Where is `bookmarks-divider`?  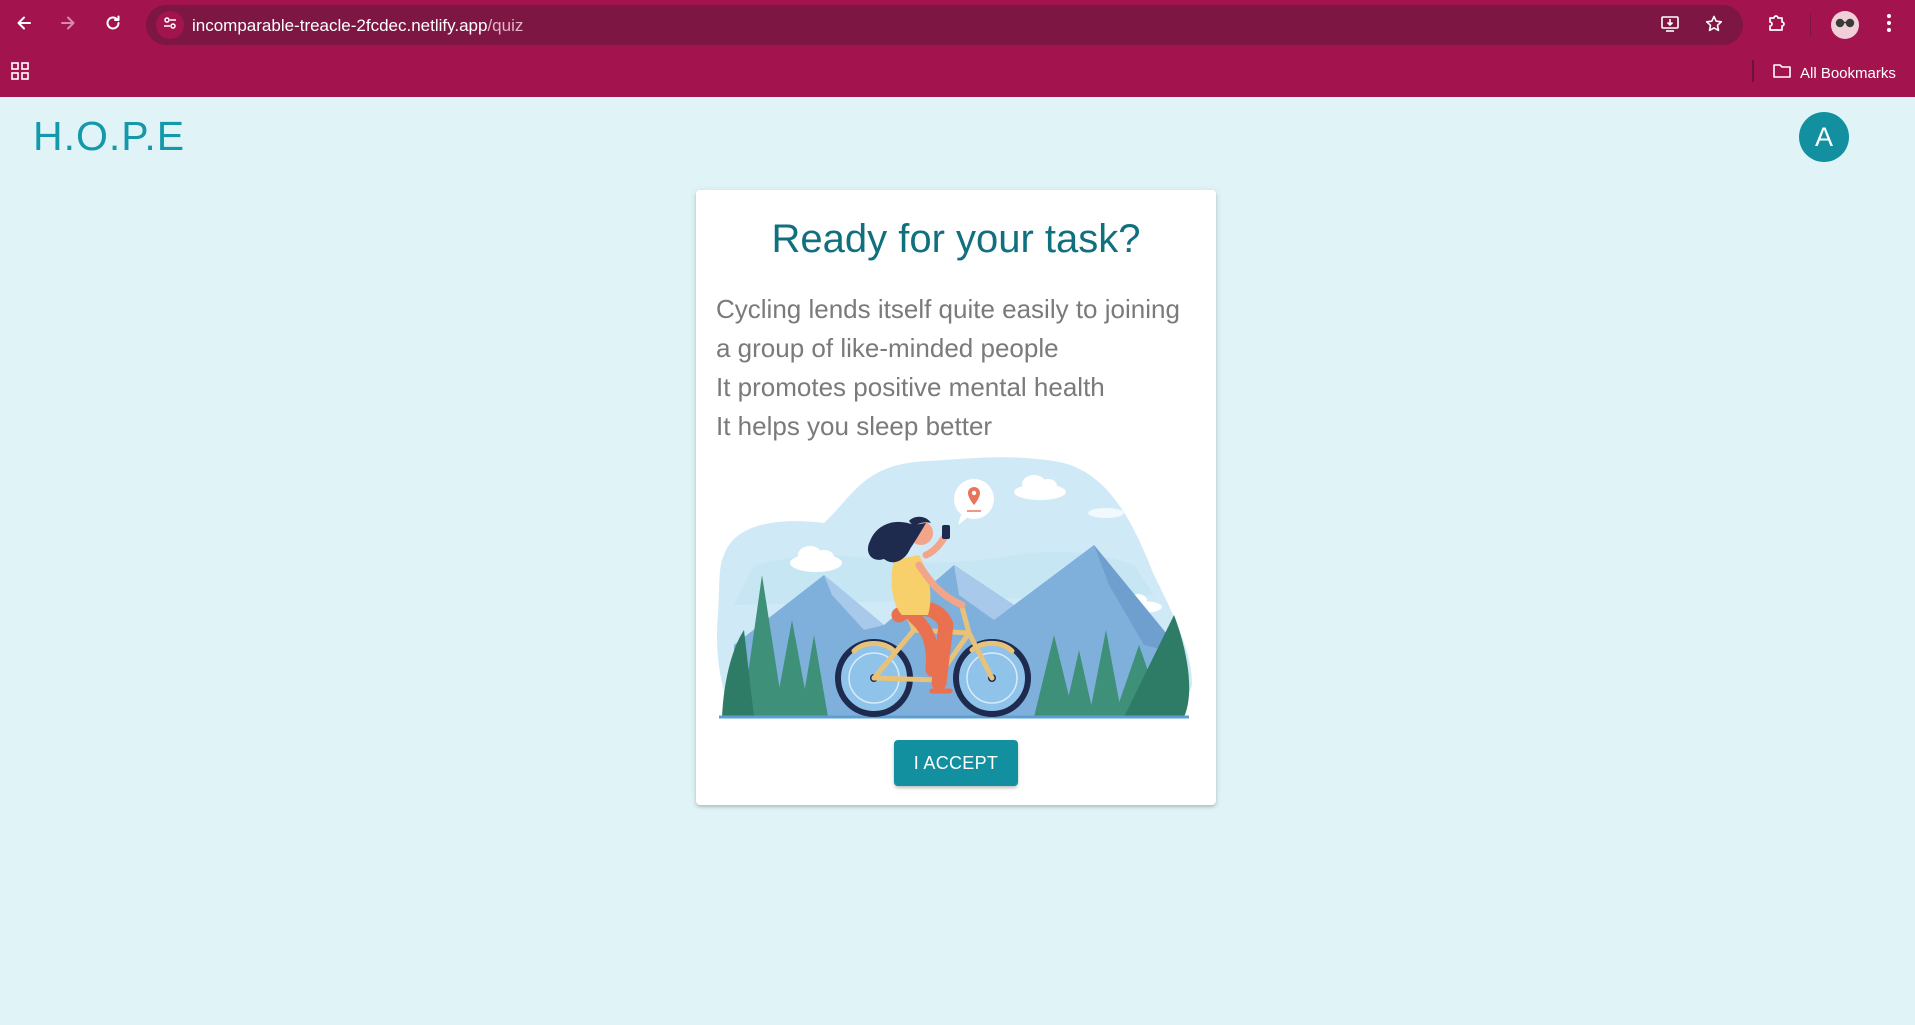
bookmarks-divider is located at coordinates (1753, 71).